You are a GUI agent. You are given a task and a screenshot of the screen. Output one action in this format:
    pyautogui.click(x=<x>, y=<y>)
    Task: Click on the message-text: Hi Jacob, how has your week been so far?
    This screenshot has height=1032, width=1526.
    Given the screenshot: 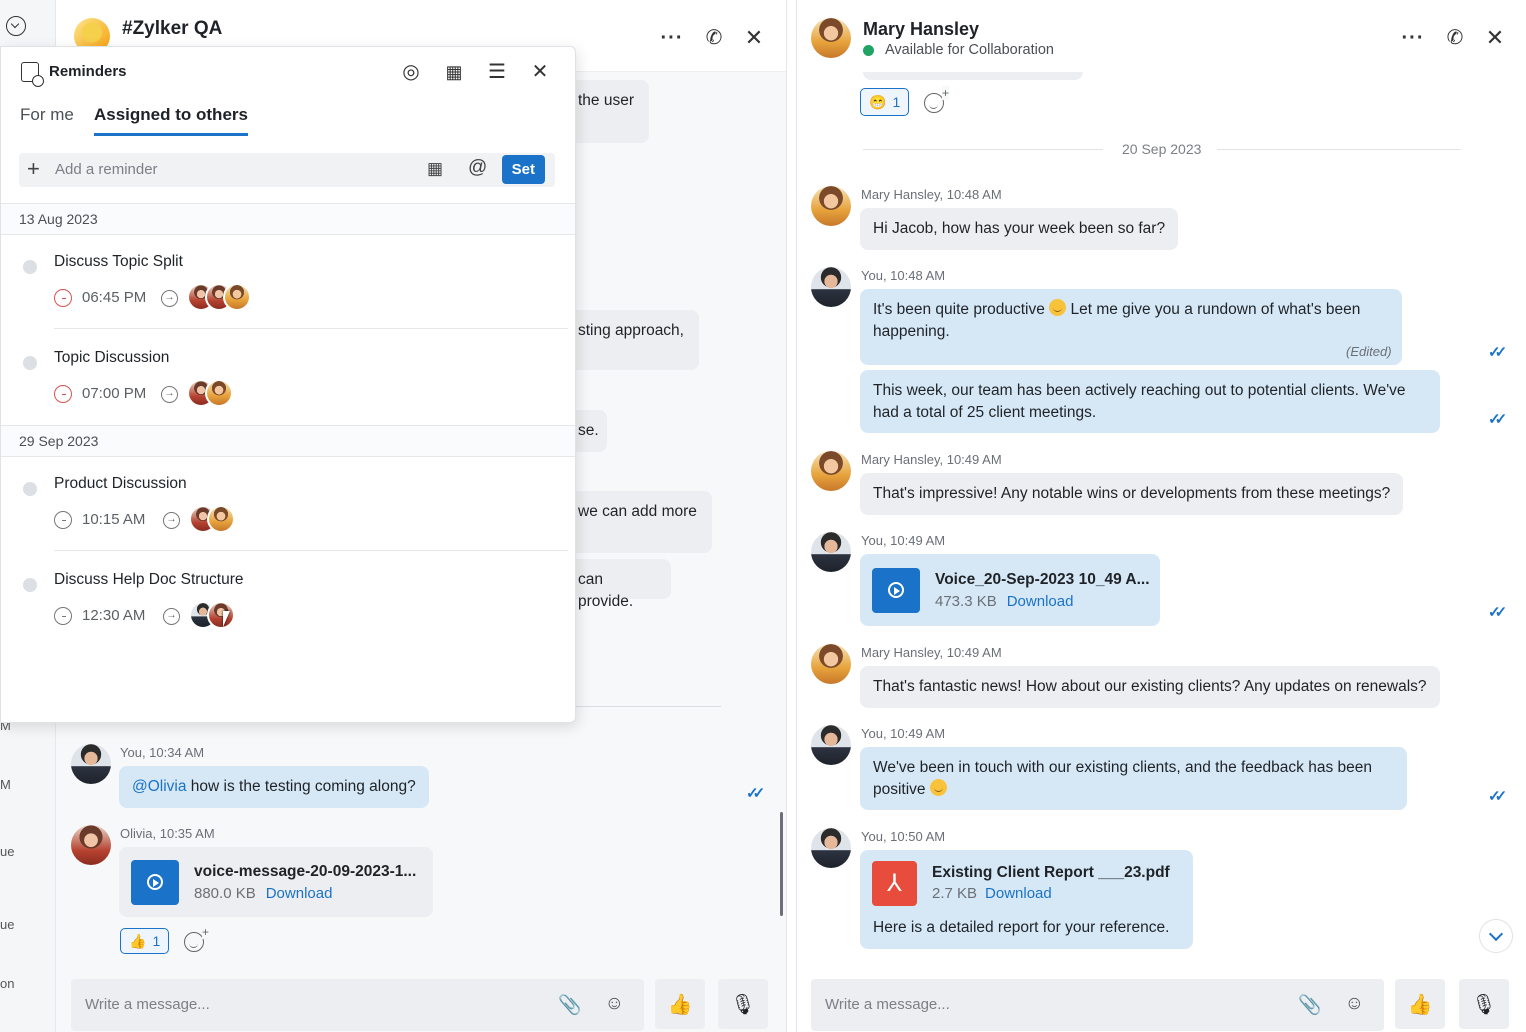 What is the action you would take?
    pyautogui.click(x=1019, y=228)
    